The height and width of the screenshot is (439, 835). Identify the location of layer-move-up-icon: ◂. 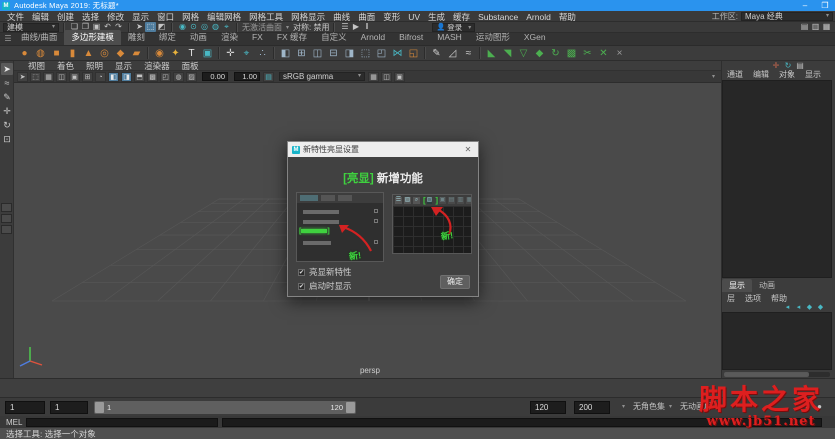
(787, 307).